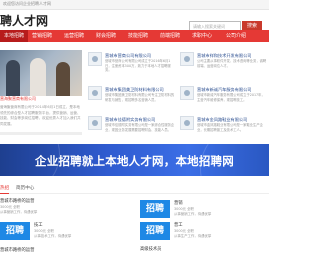 This screenshot has width=320, height=257. Describe the element at coordinates (193, 236) in the screenshot. I see `item-desc: 从事生产工作，待遇优厚` at that location.